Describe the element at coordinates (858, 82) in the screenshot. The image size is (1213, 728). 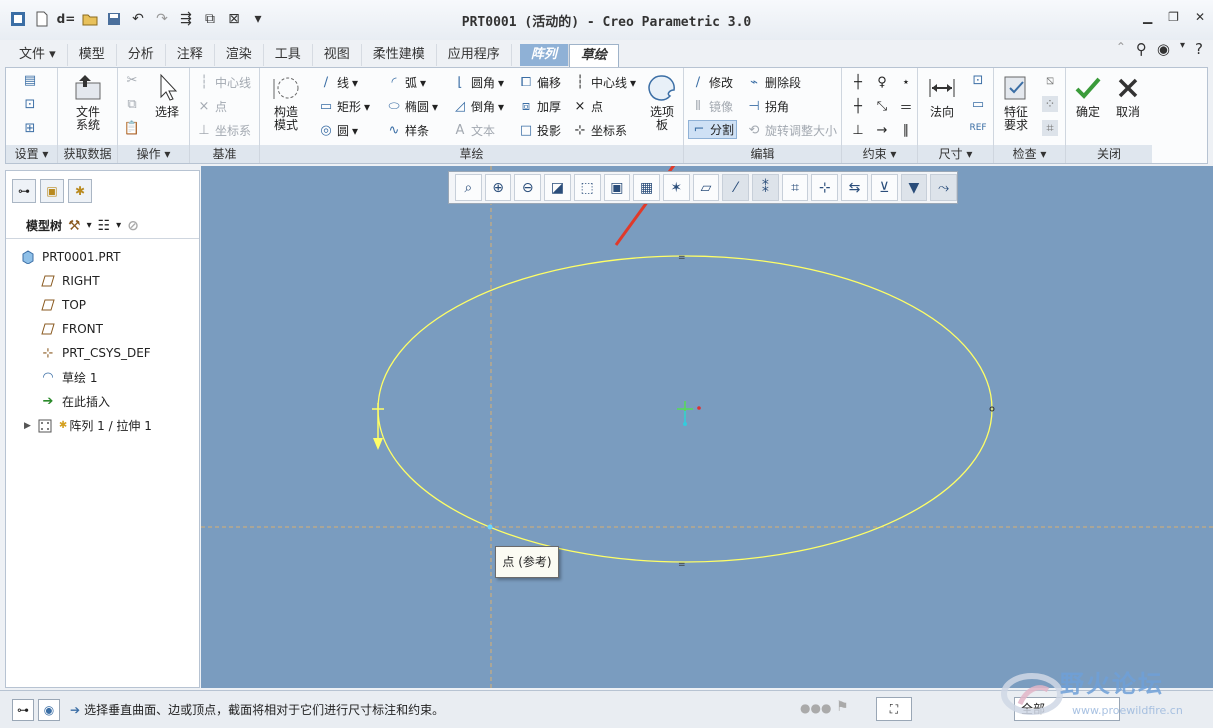
I see `vertical-constraint-icon: ┼` at that location.